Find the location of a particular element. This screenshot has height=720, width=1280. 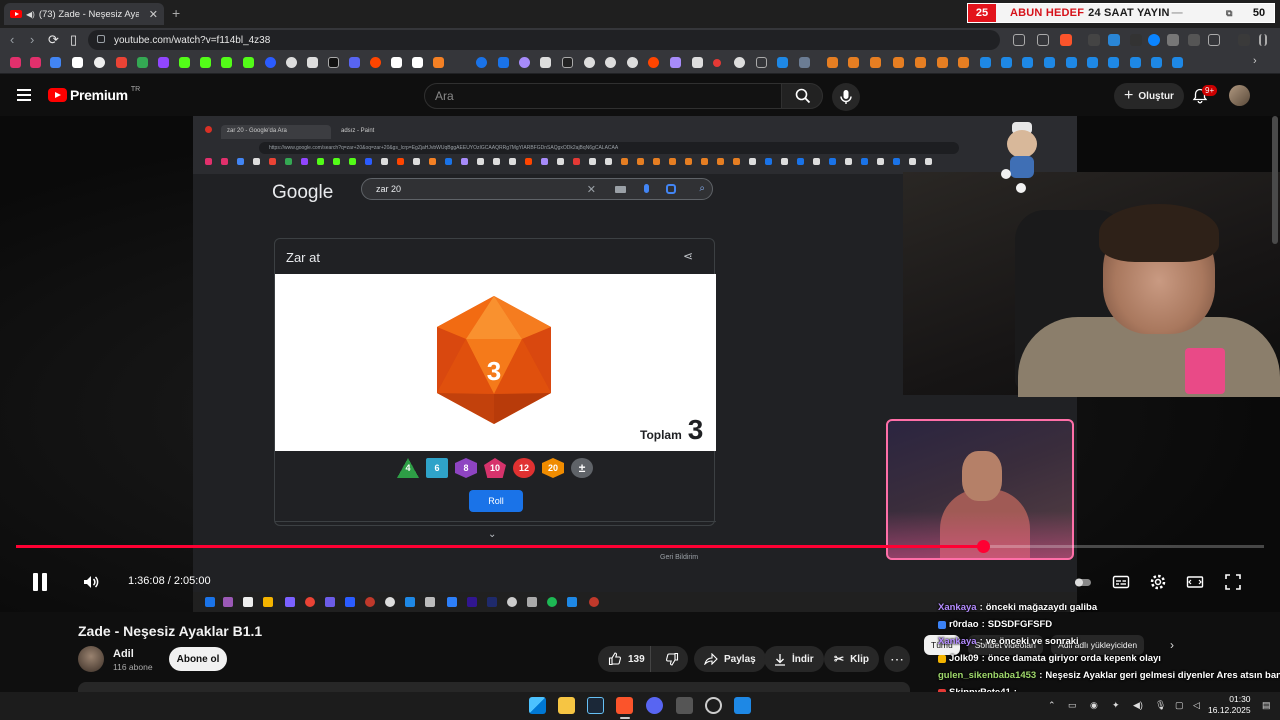

download-button: İndir is located at coordinates (794, 659).